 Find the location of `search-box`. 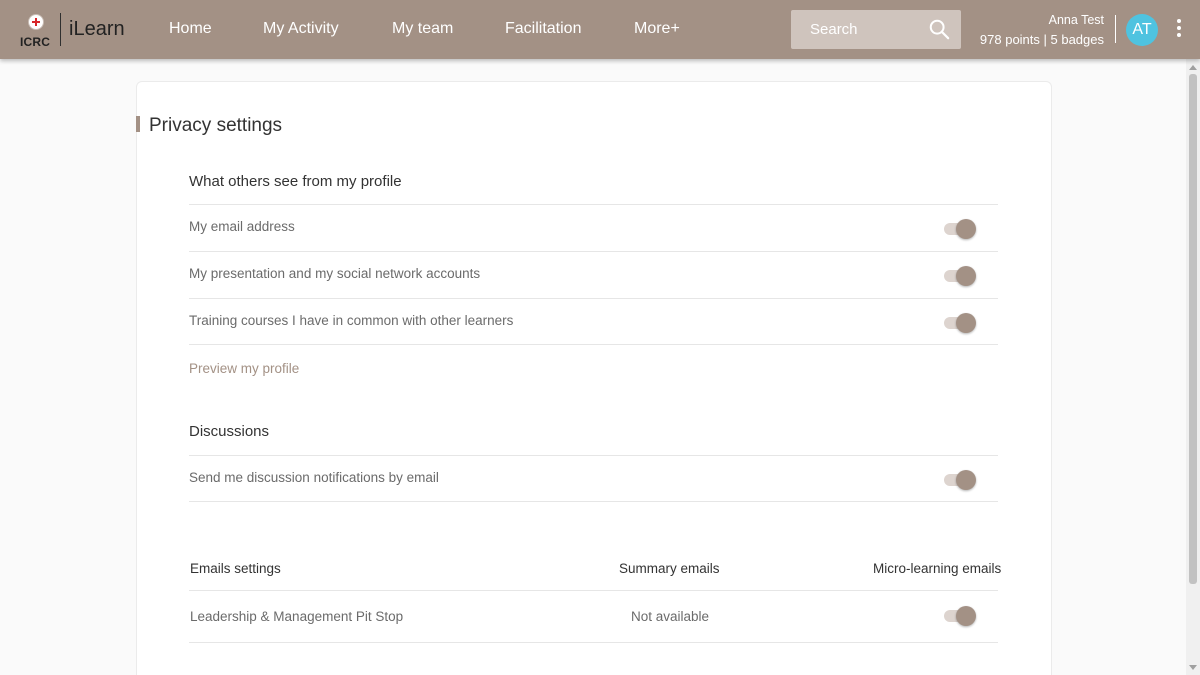

search-box is located at coordinates (876, 29).